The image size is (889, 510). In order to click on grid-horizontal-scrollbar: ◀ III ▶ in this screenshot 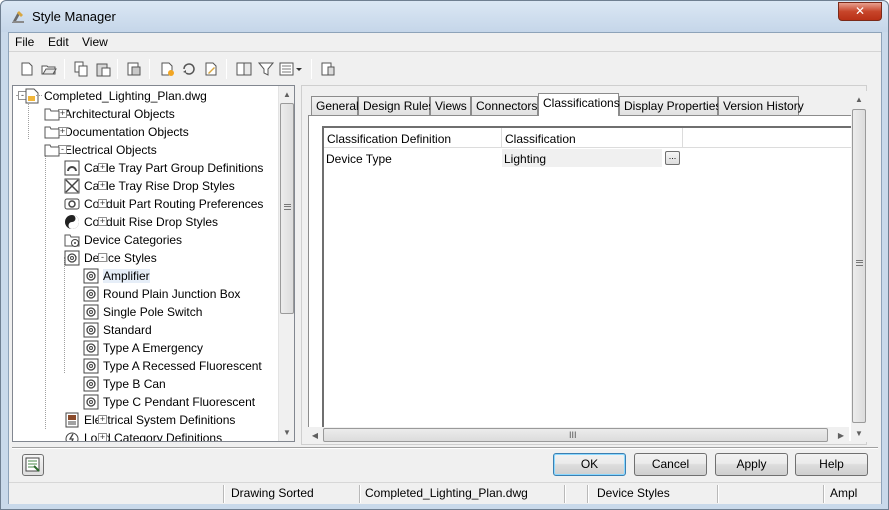, I will do `click(578, 435)`.